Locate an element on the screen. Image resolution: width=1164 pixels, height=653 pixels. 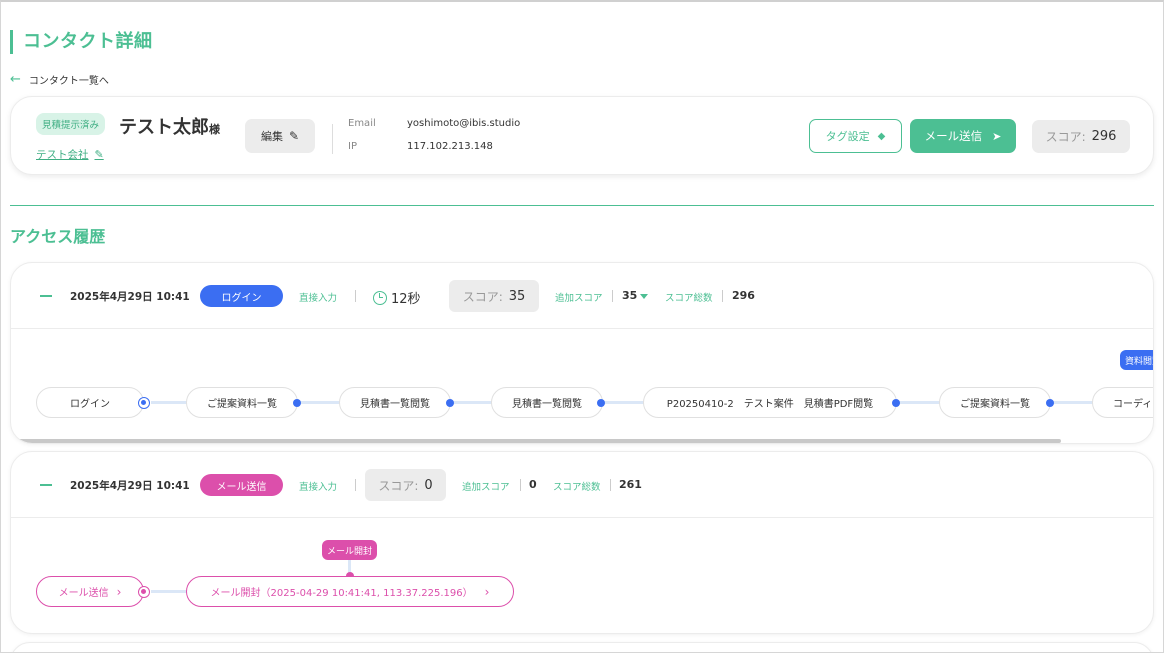
back-to-contact-list-link: ← コンタクト一覧へ is located at coordinates (59, 79).